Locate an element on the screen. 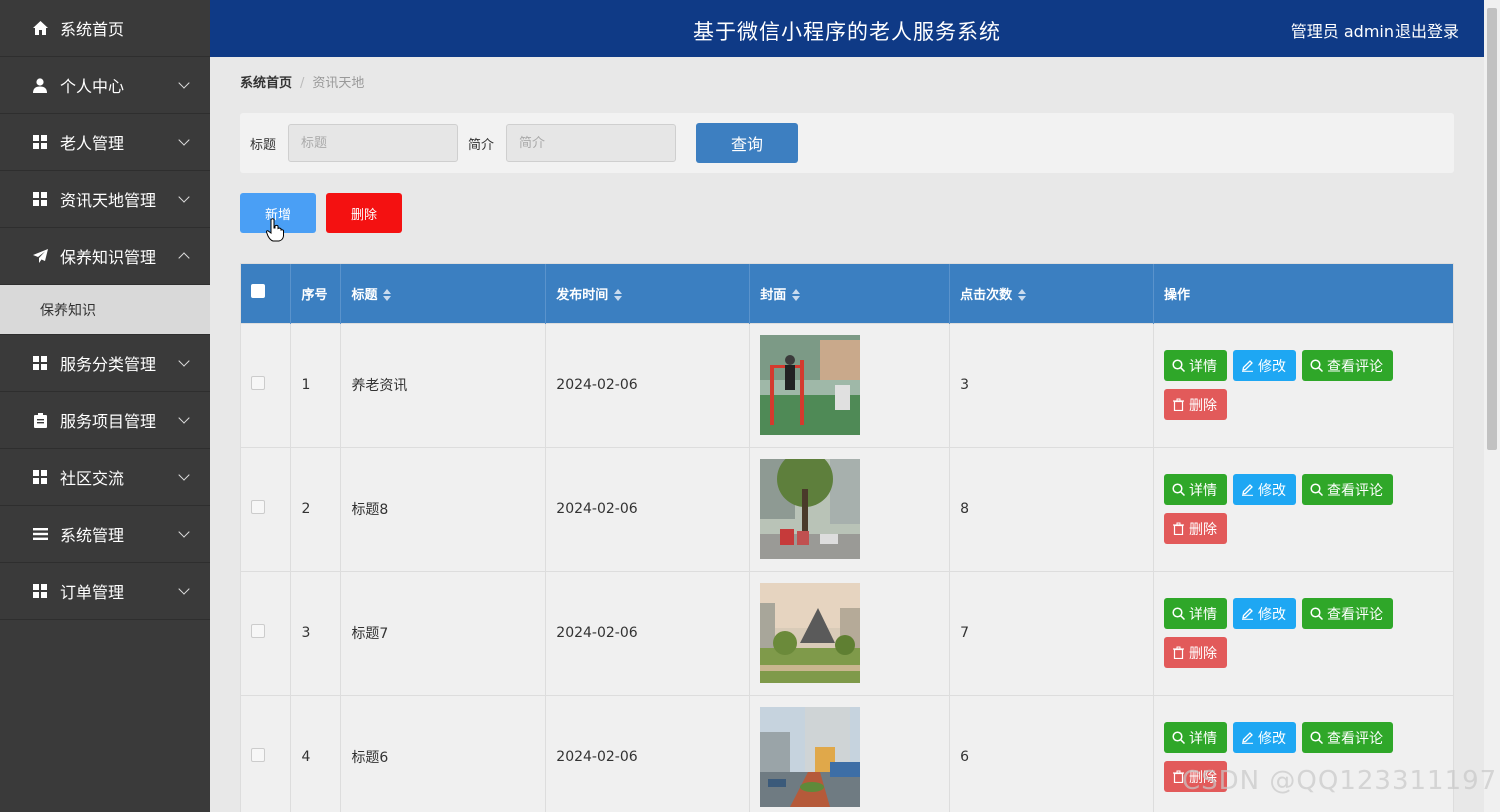 The image size is (1500, 812). col-publish-time-label: 发布时间 is located at coordinates (582, 295).